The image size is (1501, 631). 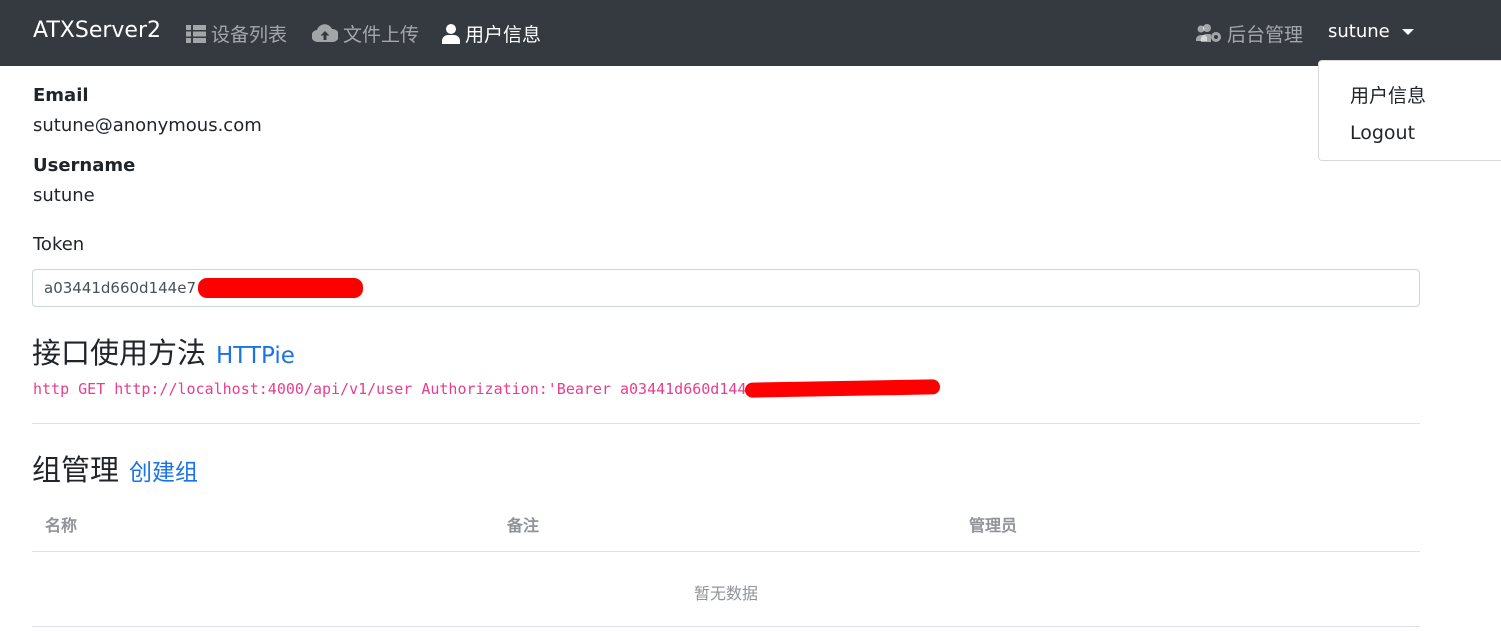 I want to click on email-label: Email, so click(x=61, y=95).